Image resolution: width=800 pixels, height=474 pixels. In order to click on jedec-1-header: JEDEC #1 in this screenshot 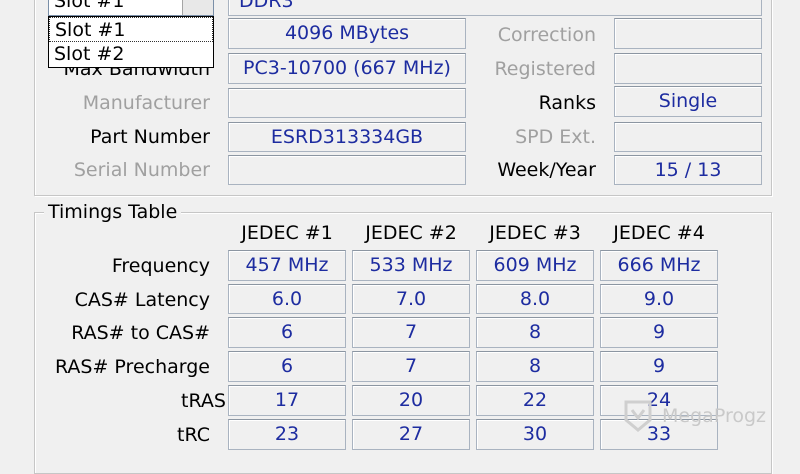, I will do `click(287, 233)`.